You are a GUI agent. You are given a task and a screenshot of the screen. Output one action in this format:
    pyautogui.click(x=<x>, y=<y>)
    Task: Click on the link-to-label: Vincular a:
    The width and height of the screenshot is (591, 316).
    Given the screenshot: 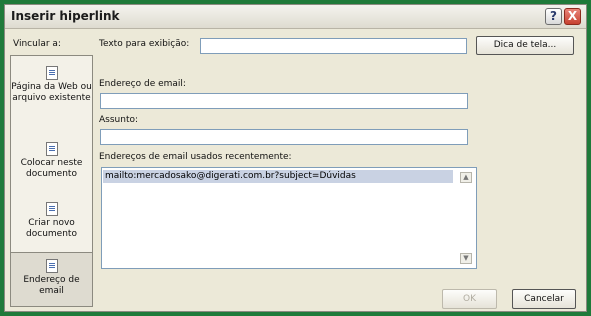 What is the action you would take?
    pyautogui.click(x=37, y=44)
    